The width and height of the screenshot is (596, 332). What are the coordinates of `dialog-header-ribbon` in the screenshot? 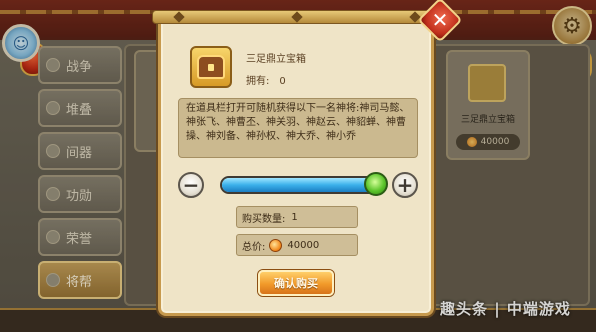 It's located at (297, 17).